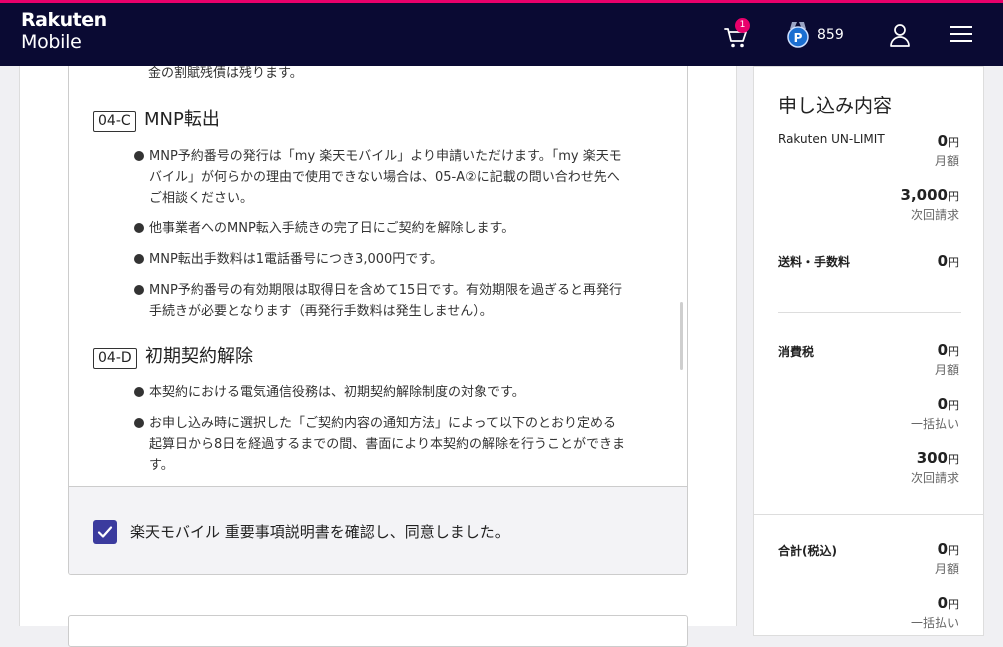 Image resolution: width=1003 pixels, height=647 pixels. I want to click on bullet-text: 本契約における電気通信役務は、初期契約解除制度の対象です。, so click(337, 392).